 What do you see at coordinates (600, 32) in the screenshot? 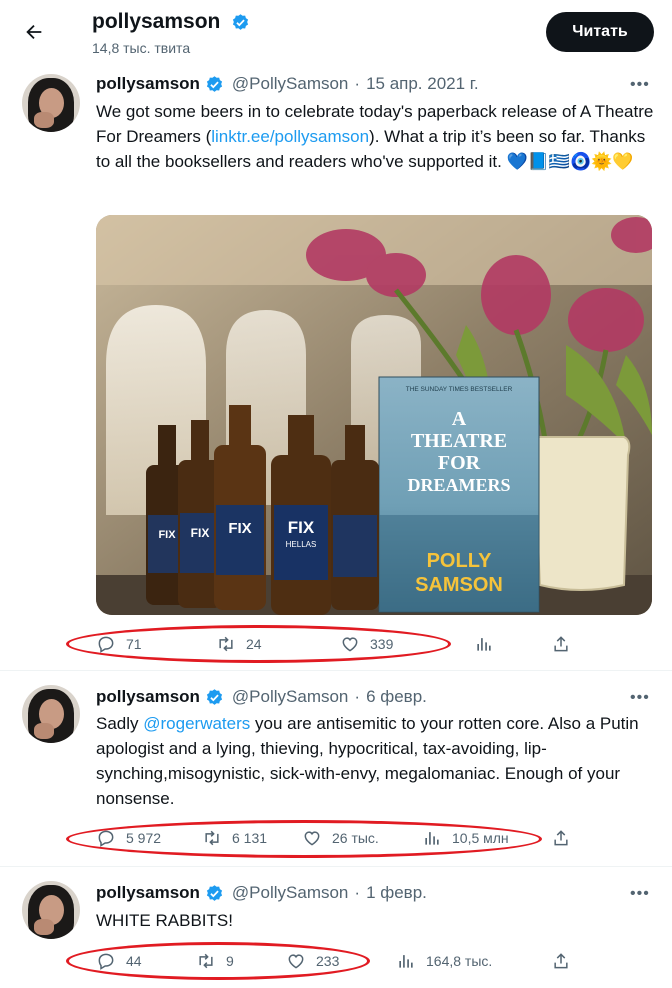
I see `follow-button: Читать` at bounding box center [600, 32].